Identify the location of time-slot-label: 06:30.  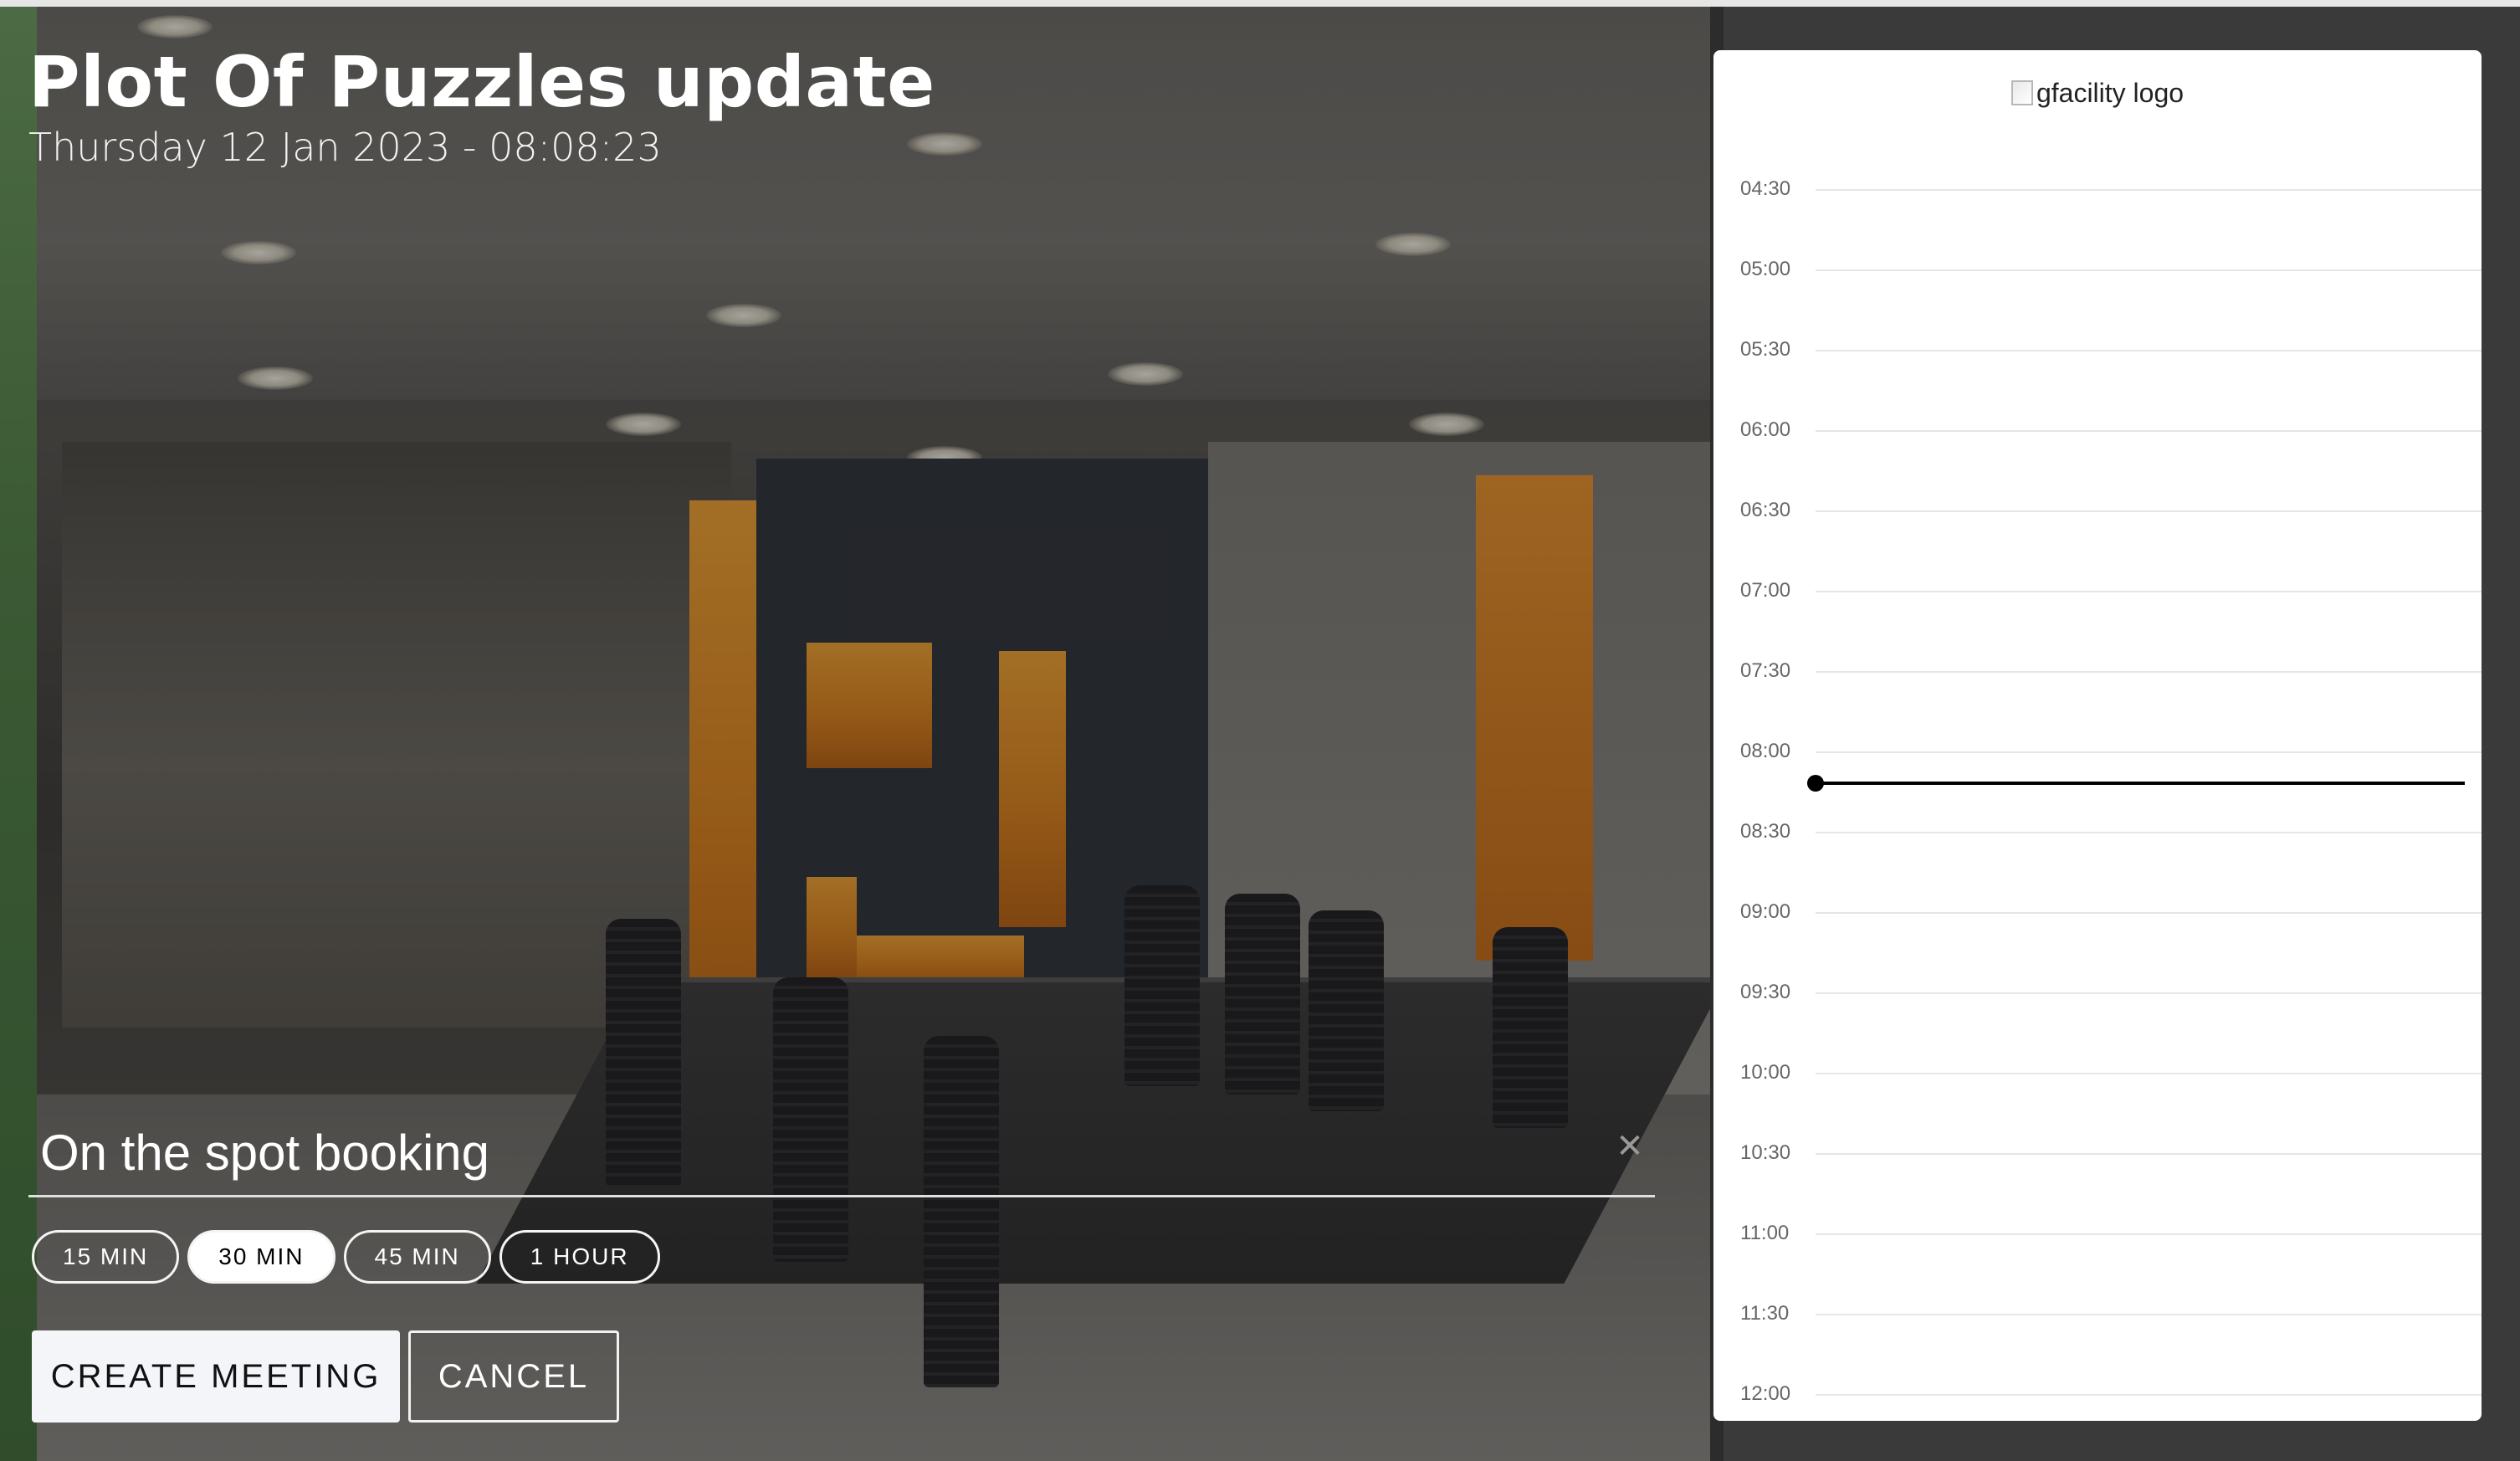
(1765, 510).